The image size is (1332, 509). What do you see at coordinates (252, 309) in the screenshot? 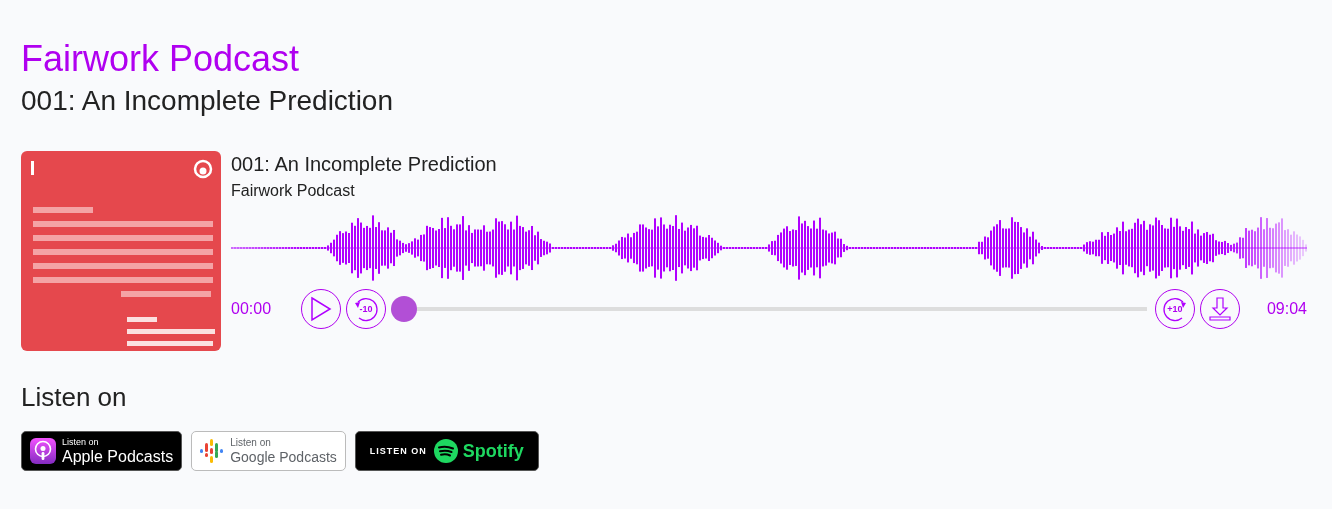
I see `elapsed-time: 00:00` at bounding box center [252, 309].